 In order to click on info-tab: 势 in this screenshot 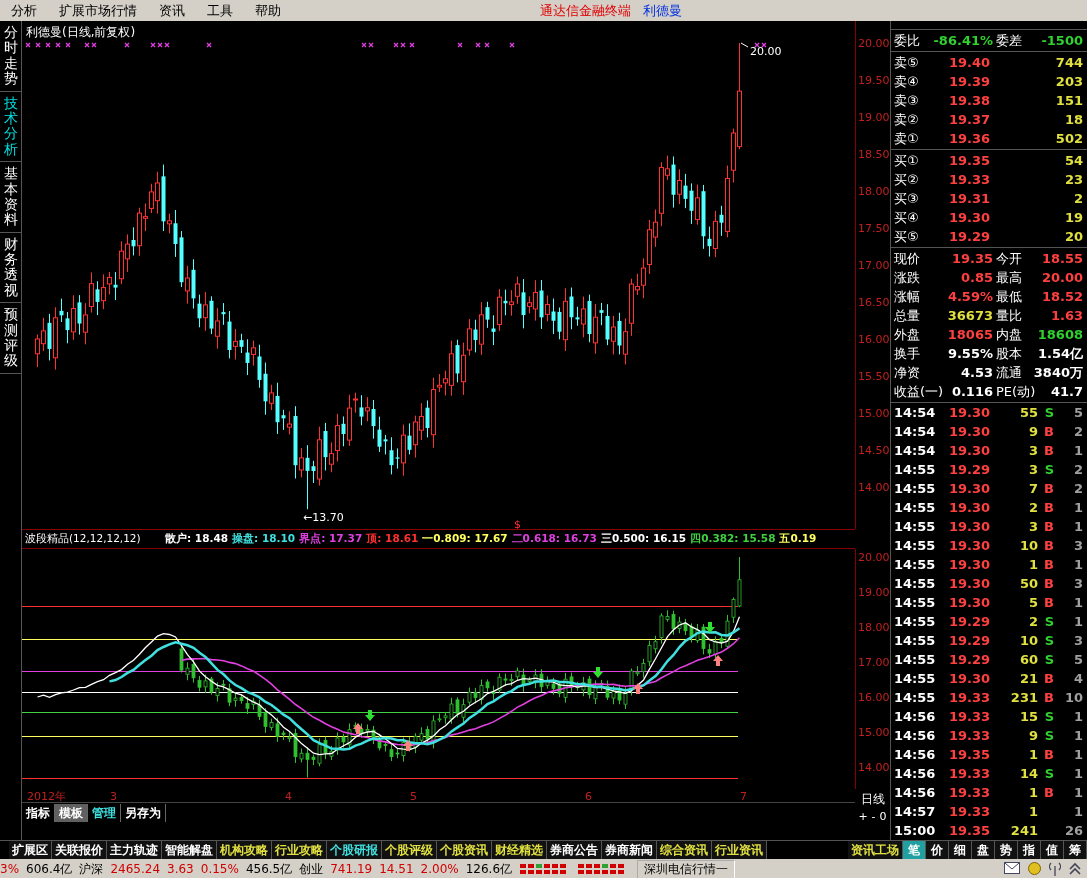, I will do `click(1006, 850)`.